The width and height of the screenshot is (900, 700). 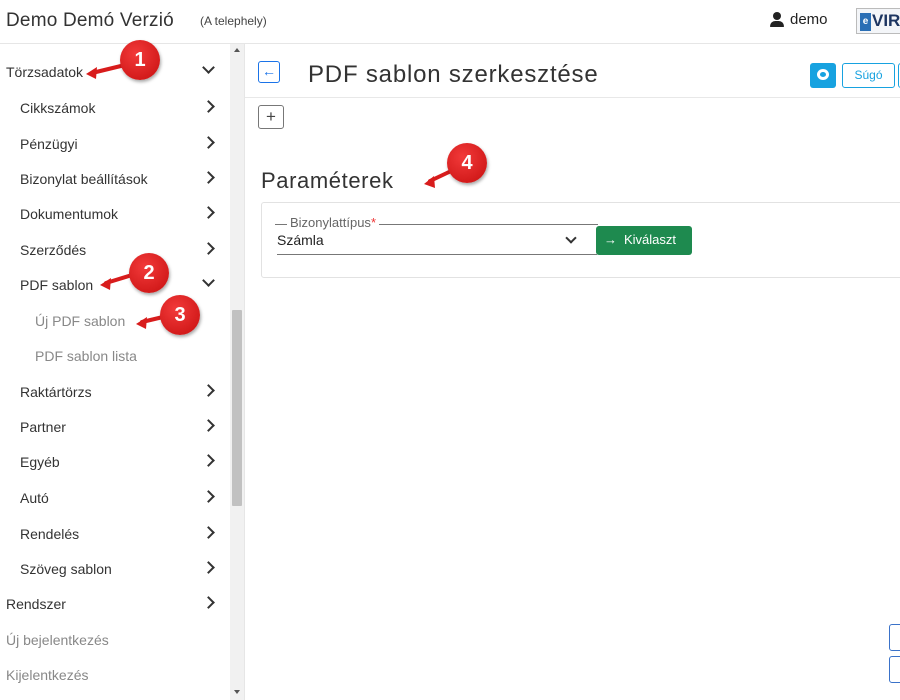 What do you see at coordinates (868, 75) in the screenshot?
I see `help-button: Súgó` at bounding box center [868, 75].